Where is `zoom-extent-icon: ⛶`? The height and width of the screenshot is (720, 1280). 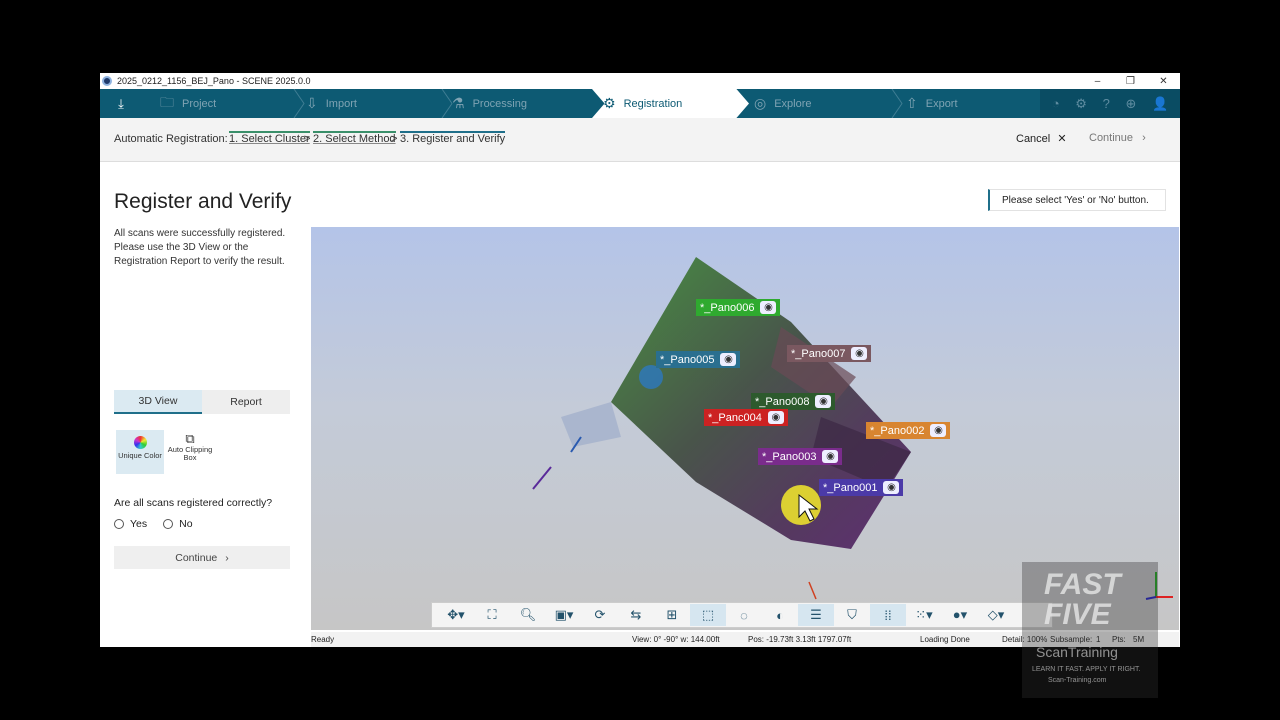
zoom-extent-icon: ⛶ is located at coordinates (492, 615).